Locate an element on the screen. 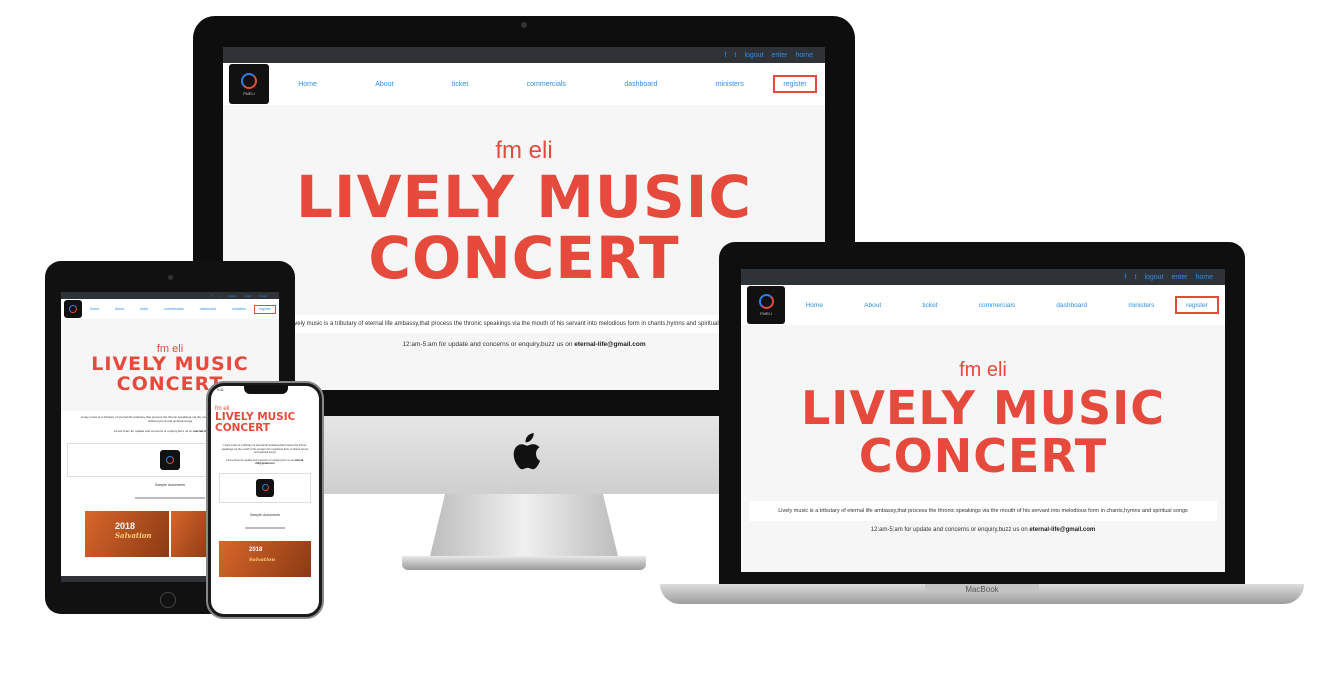 The width and height of the screenshot is (1318, 674). iphone-notch is located at coordinates (266, 389).